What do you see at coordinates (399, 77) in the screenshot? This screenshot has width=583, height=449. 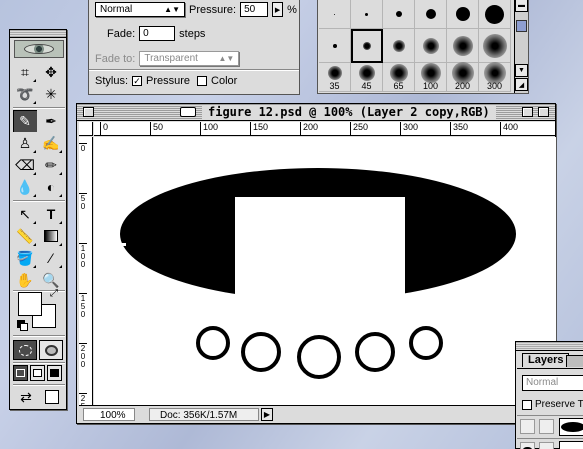 I see `brush-soft-65: 65` at bounding box center [399, 77].